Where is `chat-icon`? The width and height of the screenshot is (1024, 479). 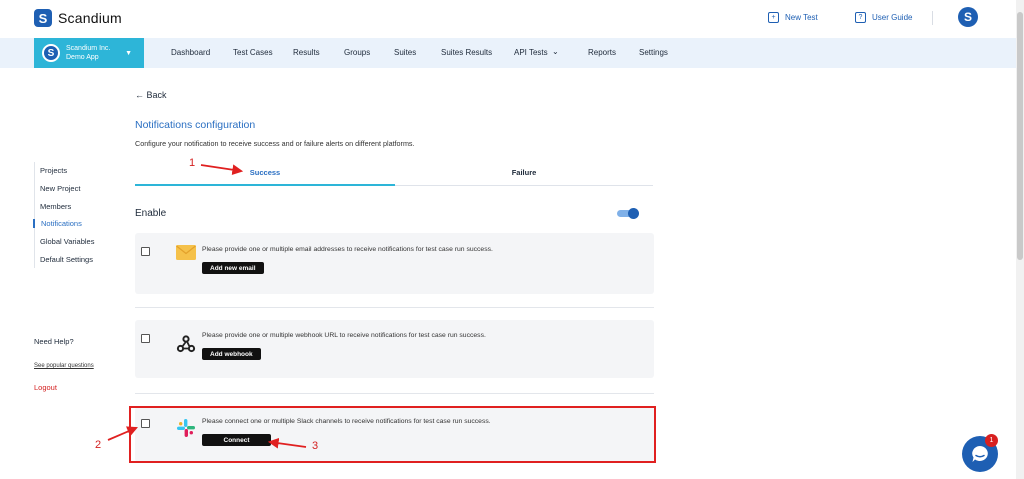 chat-icon is located at coordinates (980, 454).